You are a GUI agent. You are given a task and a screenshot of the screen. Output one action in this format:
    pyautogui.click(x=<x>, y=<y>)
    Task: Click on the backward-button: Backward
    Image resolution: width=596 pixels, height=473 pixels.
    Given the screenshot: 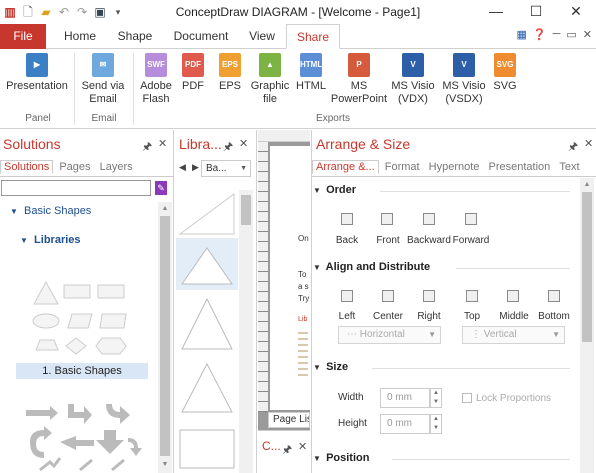 What is the action you would take?
    pyautogui.click(x=429, y=240)
    